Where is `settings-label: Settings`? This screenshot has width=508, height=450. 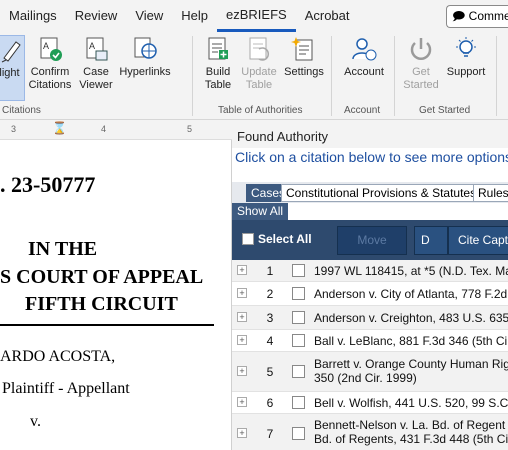
settings-label: Settings is located at coordinates (304, 72).